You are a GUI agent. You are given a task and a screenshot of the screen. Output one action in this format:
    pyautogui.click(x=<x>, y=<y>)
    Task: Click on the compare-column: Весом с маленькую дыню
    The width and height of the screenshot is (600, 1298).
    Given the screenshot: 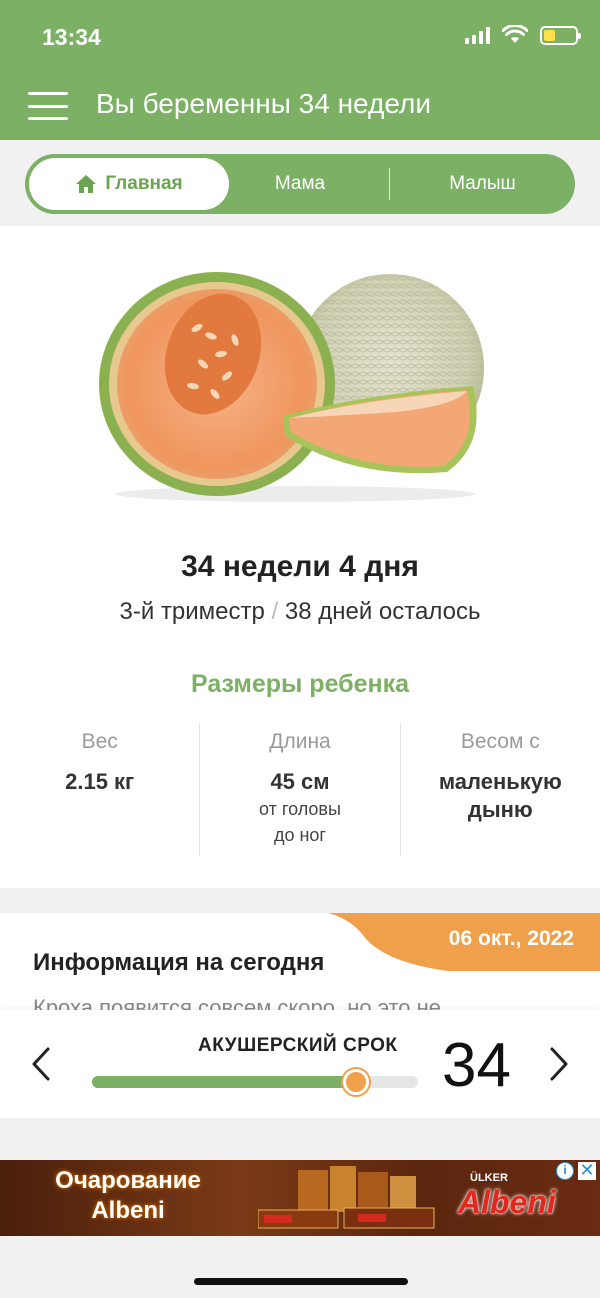 What is the action you would take?
    pyautogui.click(x=499, y=789)
    